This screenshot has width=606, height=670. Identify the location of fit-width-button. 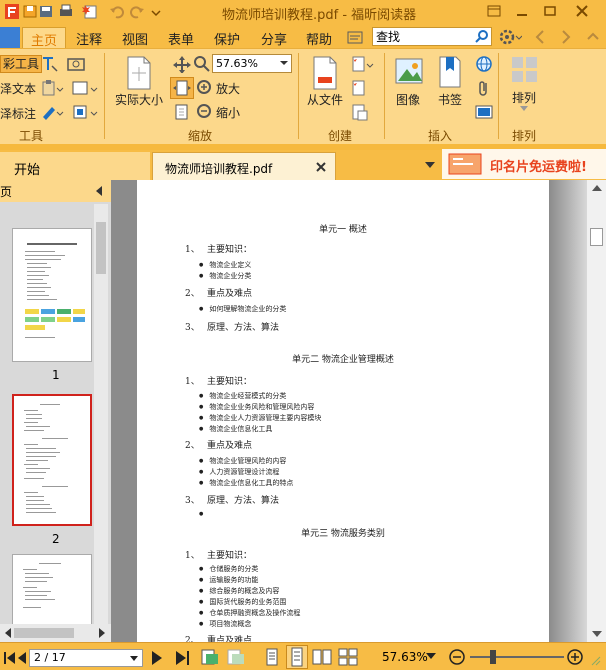
(182, 88).